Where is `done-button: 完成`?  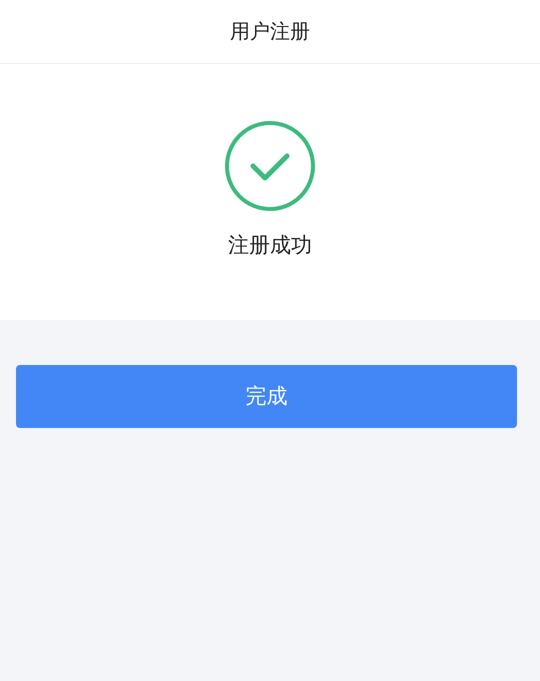
done-button: 完成 is located at coordinates (266, 396).